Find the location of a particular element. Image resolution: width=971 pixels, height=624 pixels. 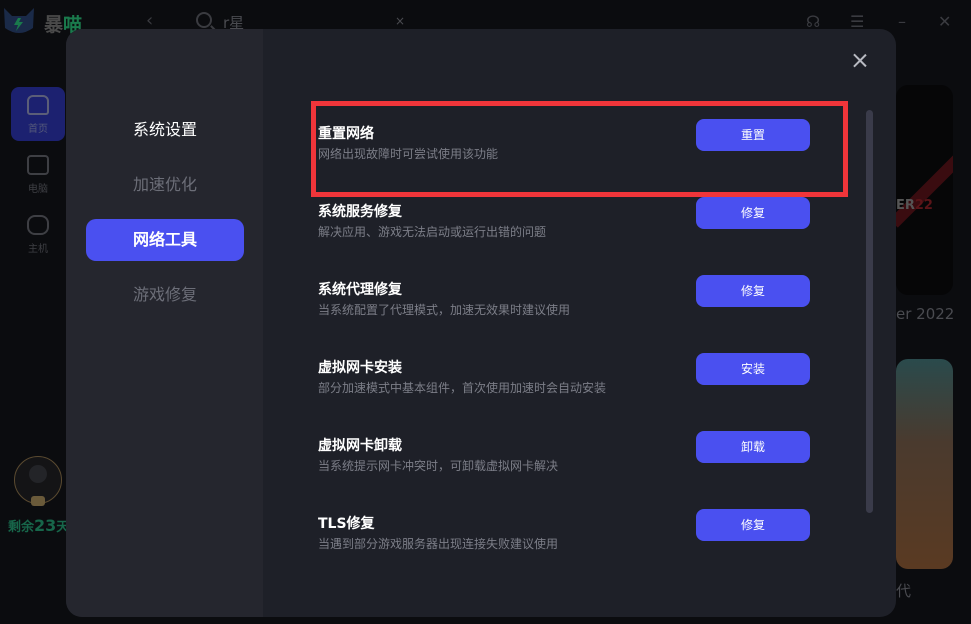

nav-item-console: 主机 is located at coordinates (38, 234).